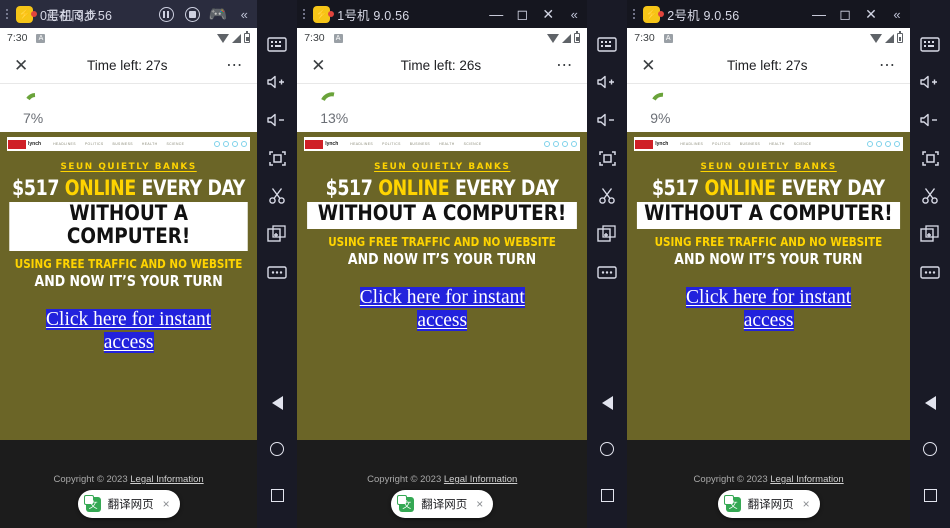  Describe the element at coordinates (332, 103) in the screenshot. I see `loading-spinner-icon` at that location.